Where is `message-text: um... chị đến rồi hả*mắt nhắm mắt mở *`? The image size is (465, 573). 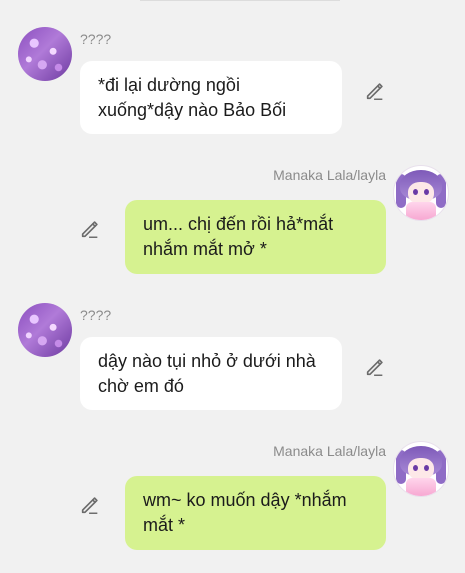 message-text: um... chị đến rồi hả*mắt nhắm mắt mở * is located at coordinates (238, 236).